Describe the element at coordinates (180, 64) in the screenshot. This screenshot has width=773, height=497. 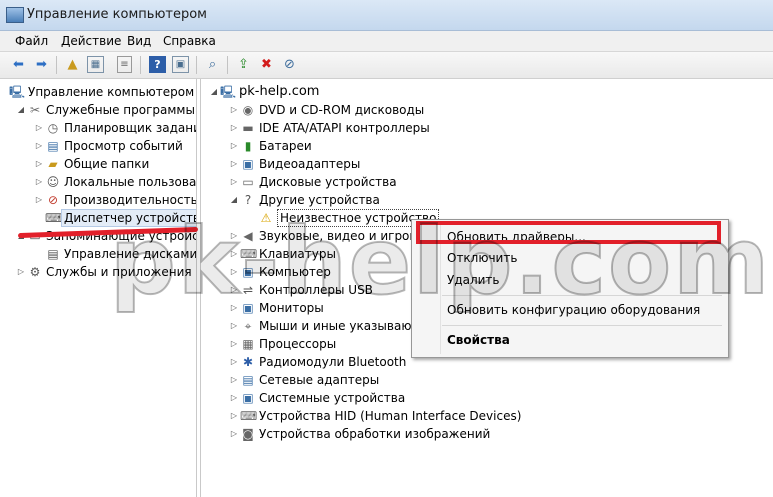
I see `view-icon: ▣` at that location.